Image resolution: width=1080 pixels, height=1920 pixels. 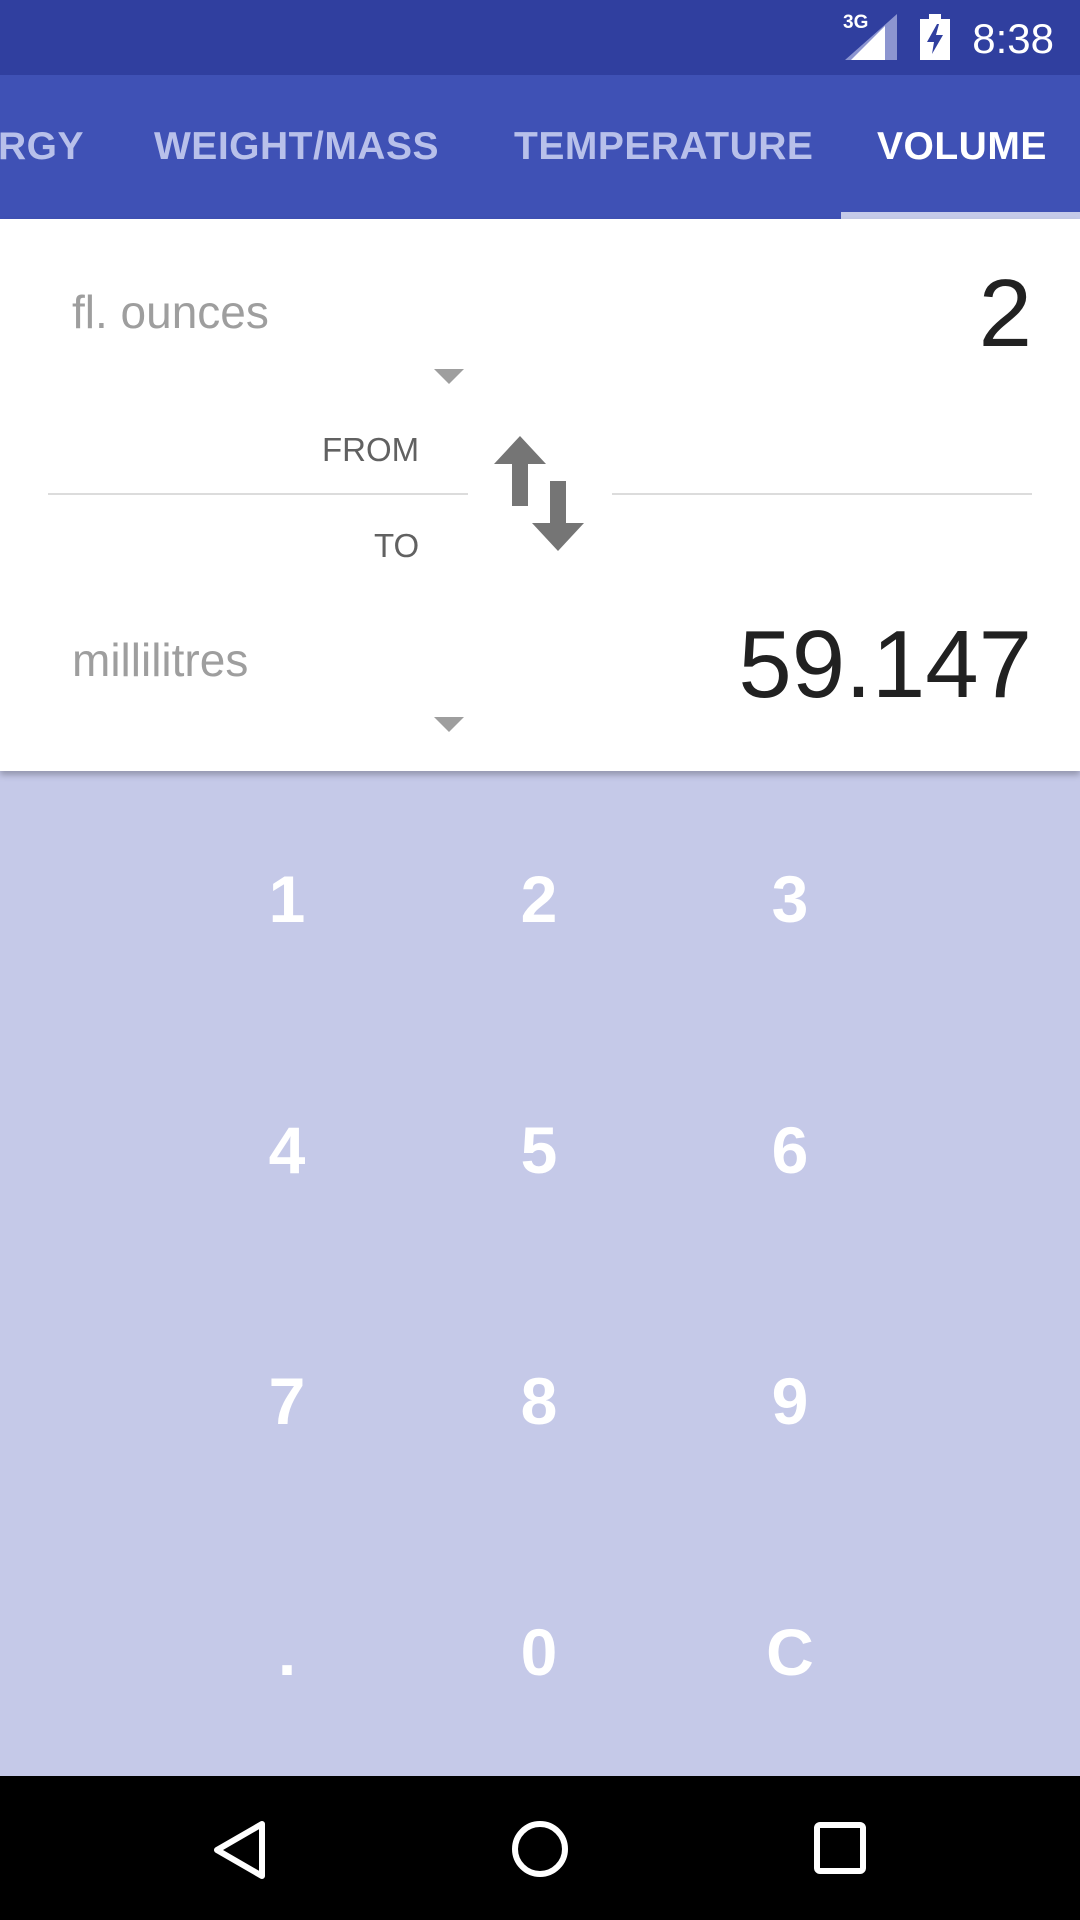 What do you see at coordinates (287, 1401) in the screenshot?
I see `key-7: 7` at bounding box center [287, 1401].